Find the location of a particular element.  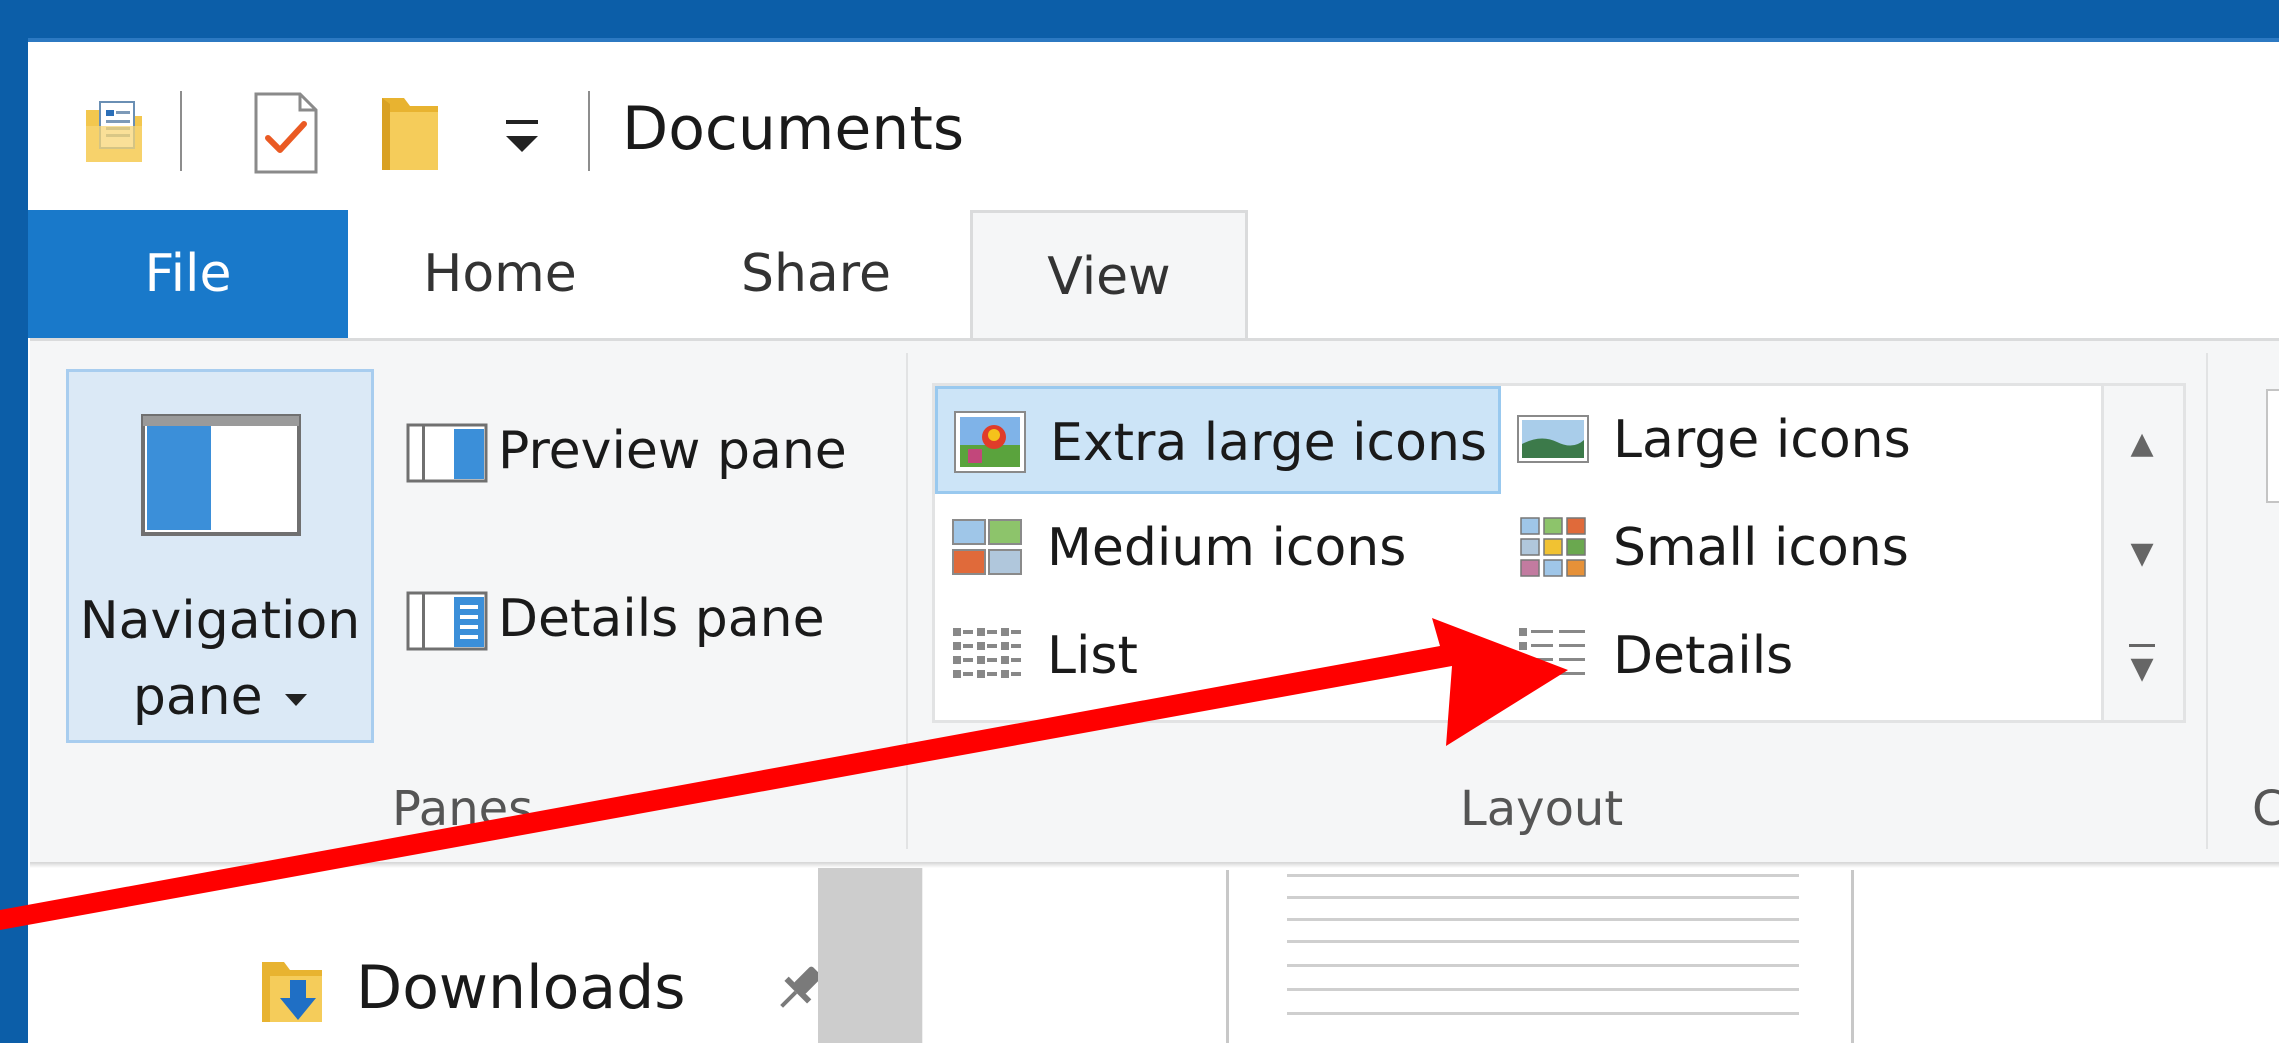

navigation-pane: Downloads is located at coordinates (425, 955).